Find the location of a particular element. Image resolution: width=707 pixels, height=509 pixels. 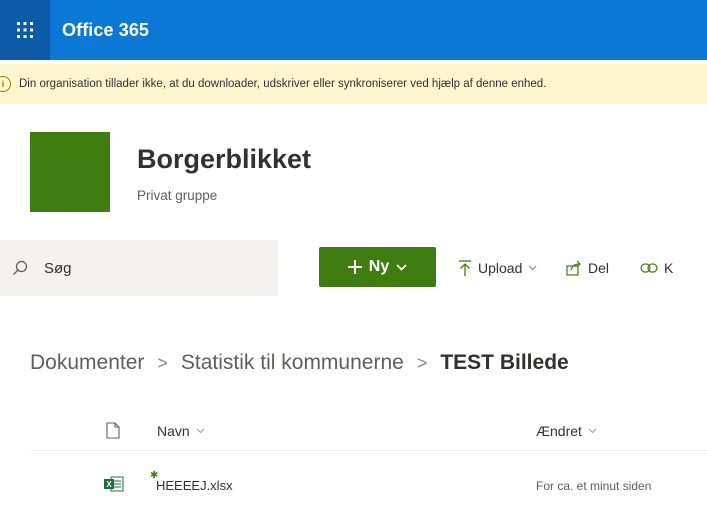

new-button-label: Ny is located at coordinates (379, 266).